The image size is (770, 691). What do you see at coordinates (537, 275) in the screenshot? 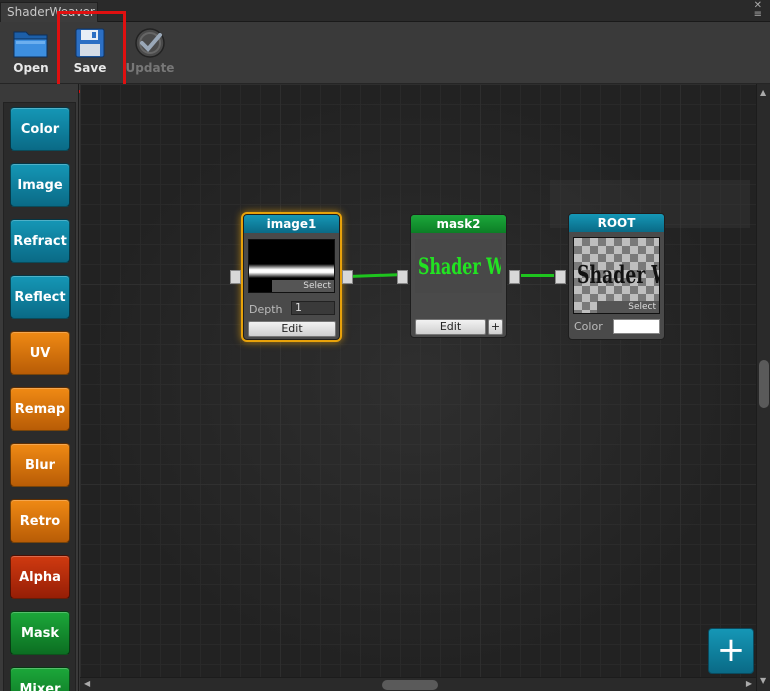
I see `wire-mask2-root` at bounding box center [537, 275].